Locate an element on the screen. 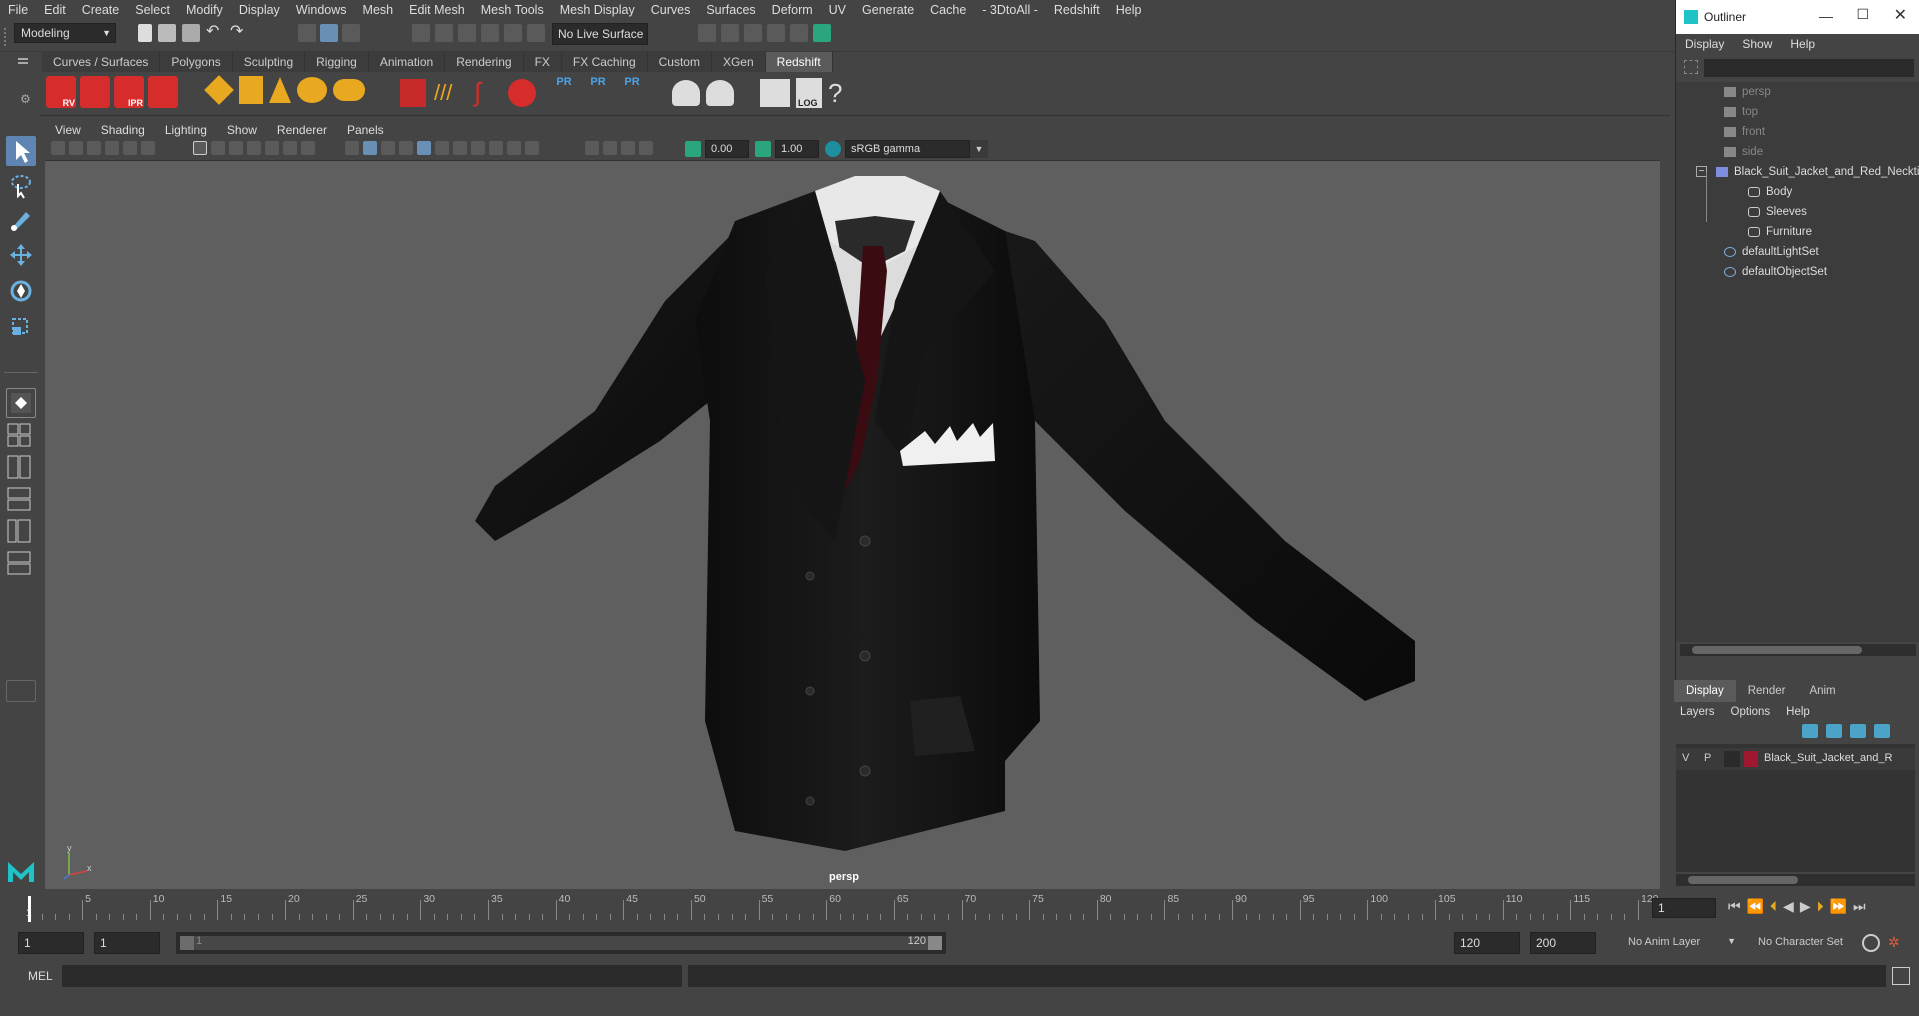 The height and width of the screenshot is (1016, 1919). lasso-tool-icon is located at coordinates (21, 185).